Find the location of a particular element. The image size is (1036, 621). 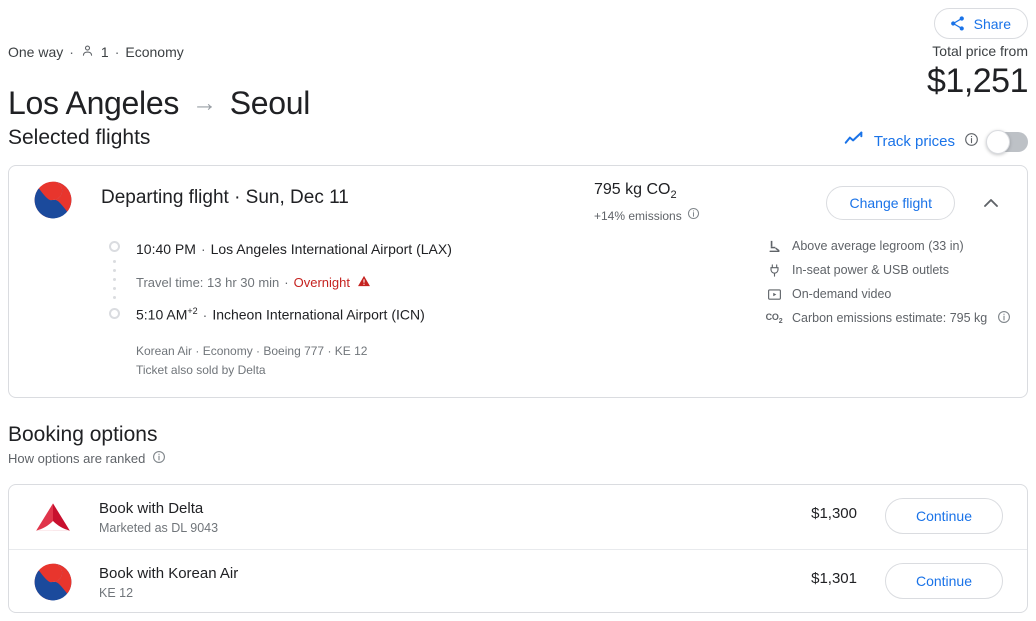

amenity-label: Carbon emissions estimate: 795 kg is located at coordinates (890, 318).